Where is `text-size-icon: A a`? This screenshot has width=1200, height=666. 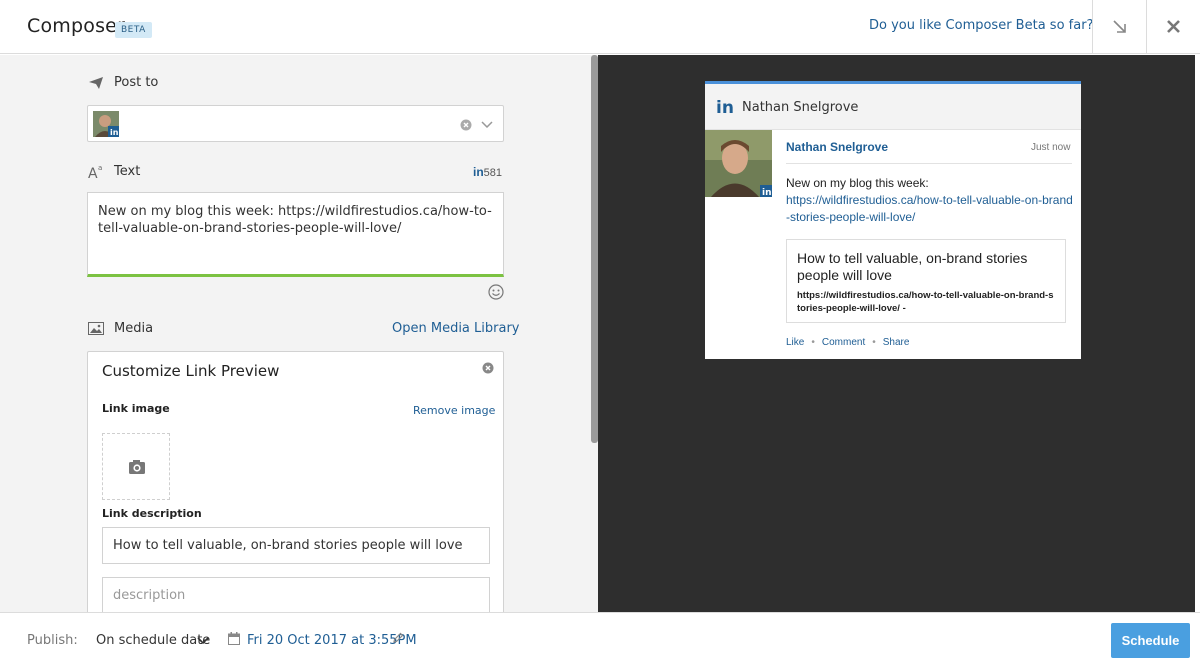
text-size-icon: A a is located at coordinates (95, 171).